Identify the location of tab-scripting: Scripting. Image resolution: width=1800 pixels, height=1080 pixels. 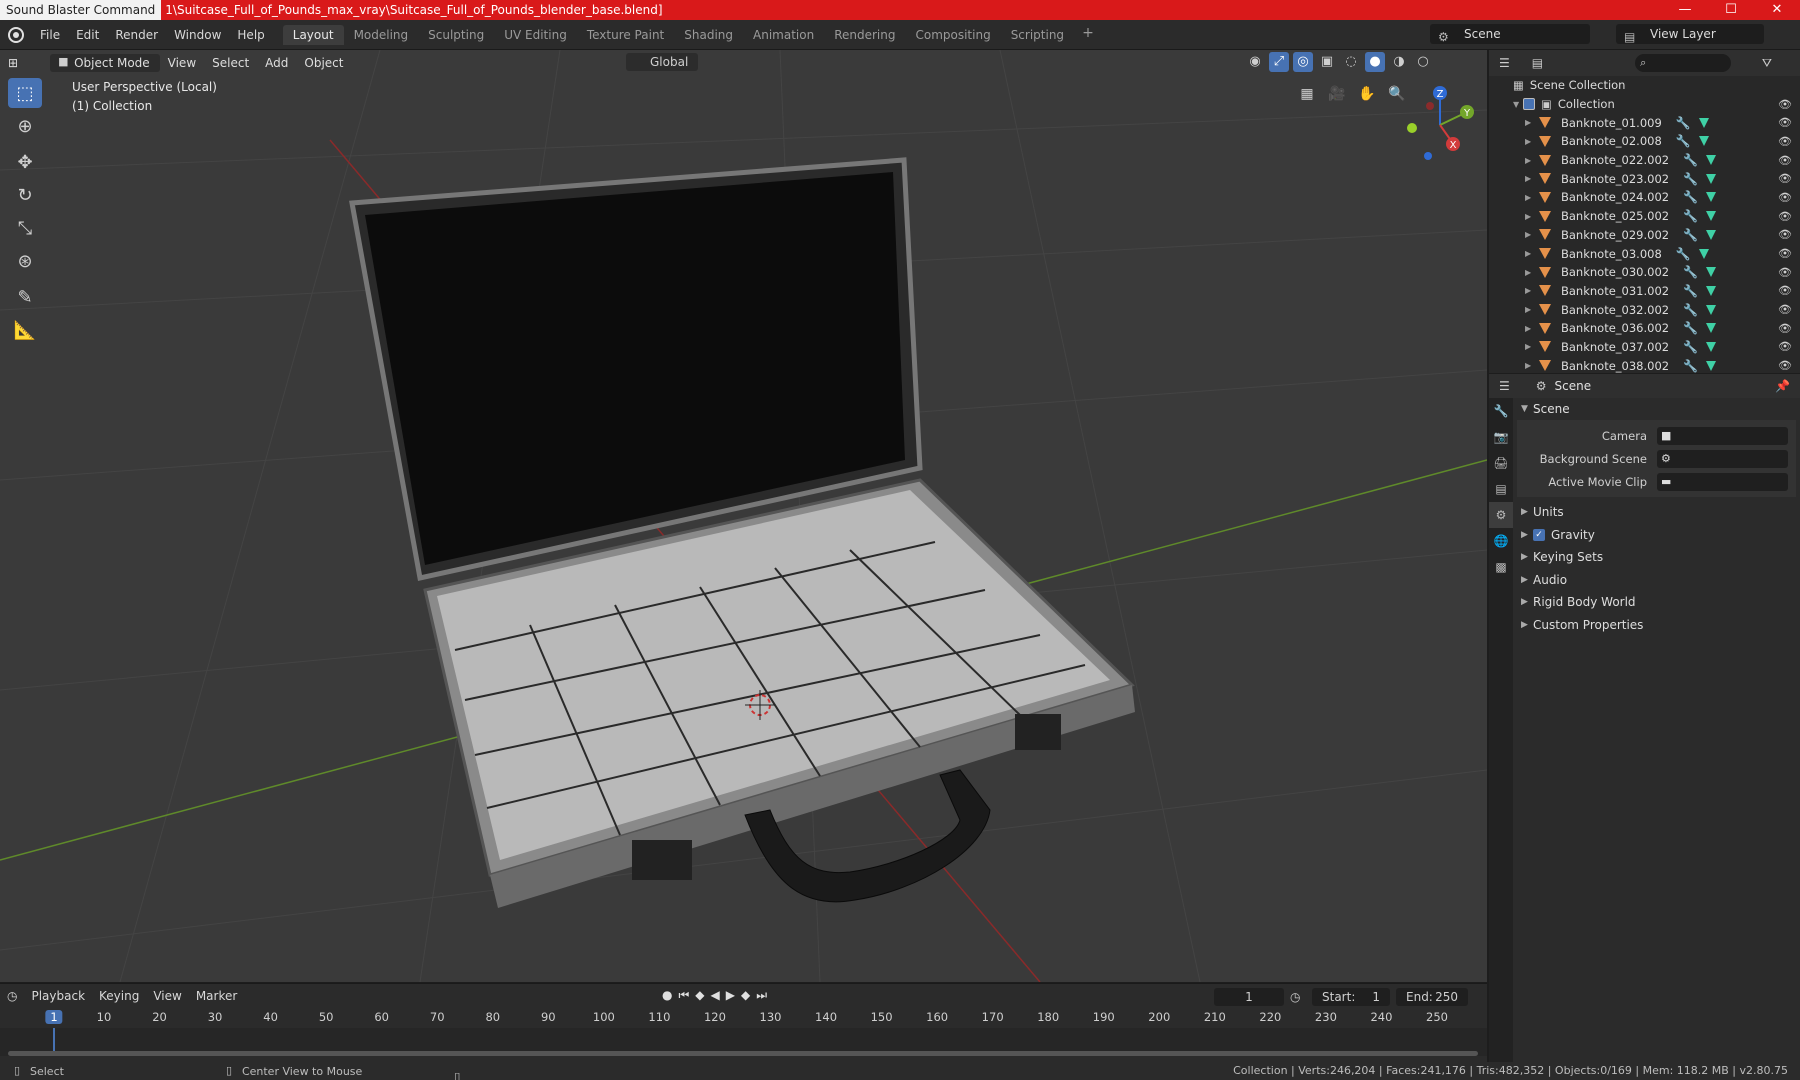
(1037, 35).